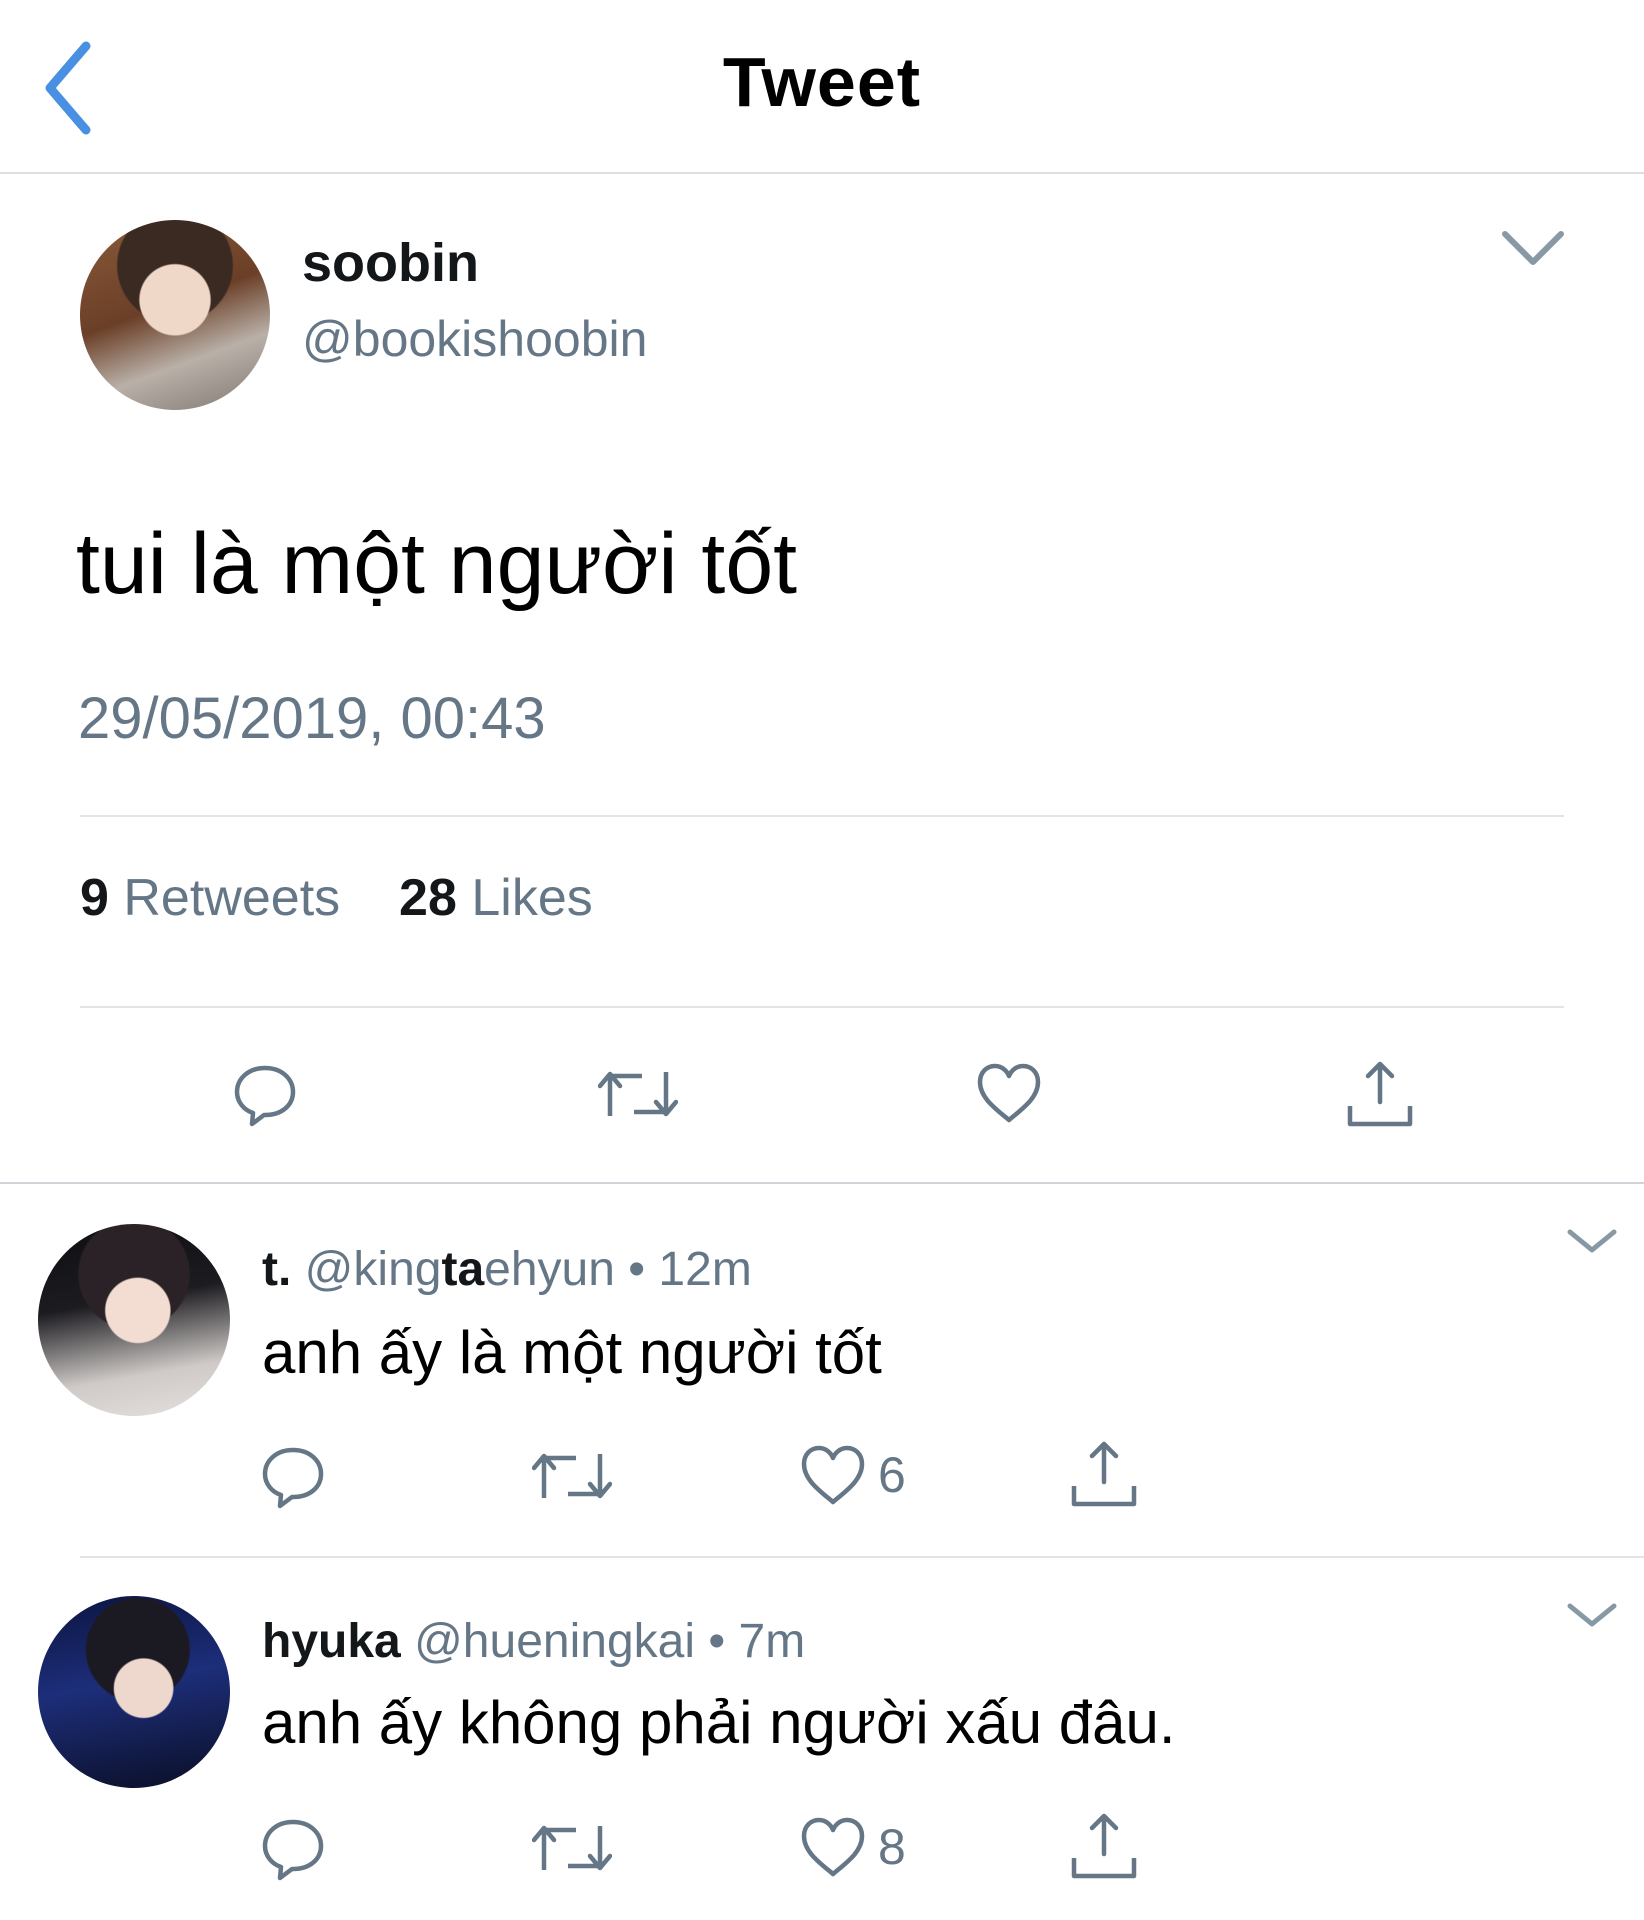 Image resolution: width=1644 pixels, height=1920 pixels. Describe the element at coordinates (474, 339) in the screenshot. I see `author-handle: @bookishoobin` at that location.